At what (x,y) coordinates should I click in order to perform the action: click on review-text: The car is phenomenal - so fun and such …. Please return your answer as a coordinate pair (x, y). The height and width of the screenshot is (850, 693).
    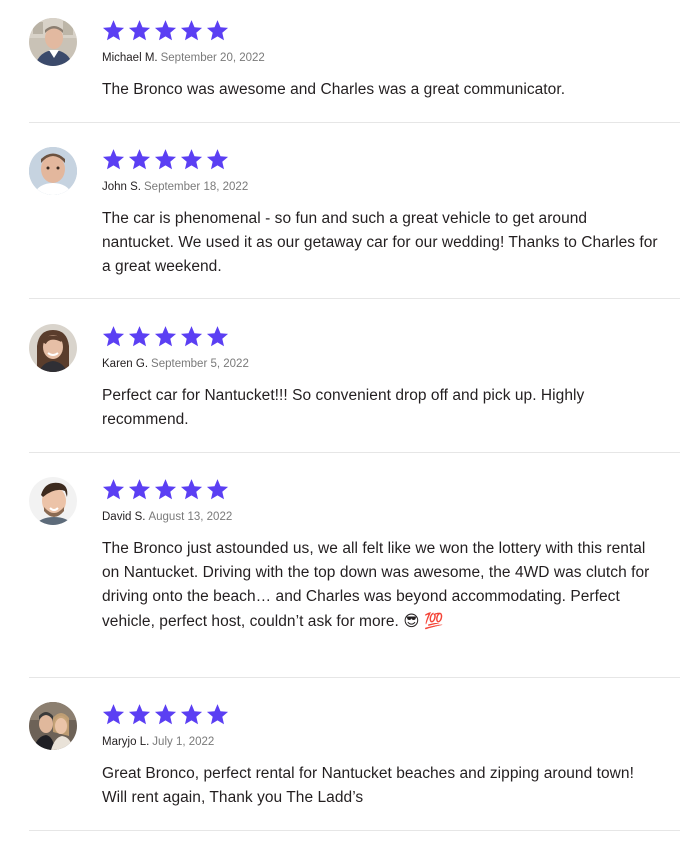
    Looking at the image, I should click on (380, 242).